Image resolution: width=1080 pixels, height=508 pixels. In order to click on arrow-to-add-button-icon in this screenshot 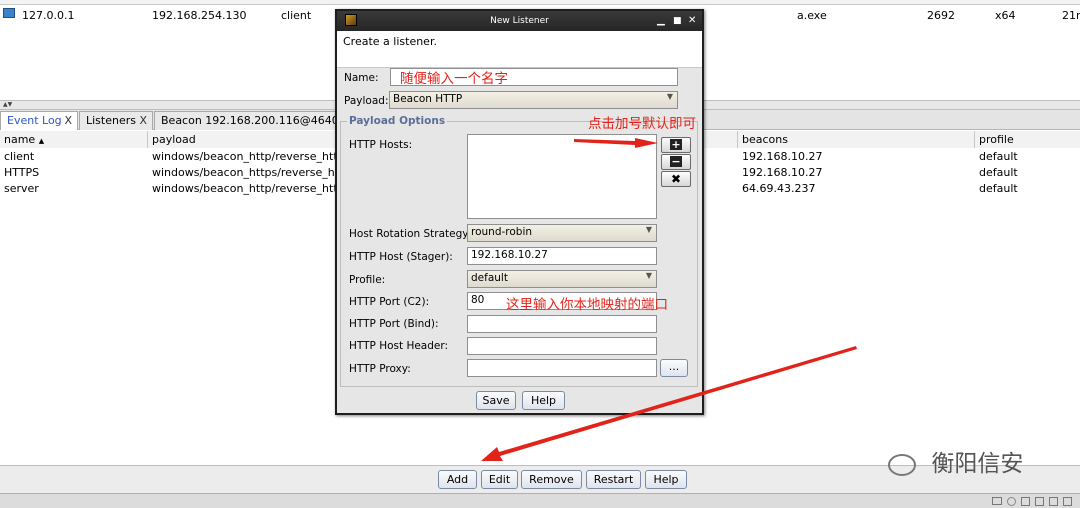, I will do `click(669, 403)`.